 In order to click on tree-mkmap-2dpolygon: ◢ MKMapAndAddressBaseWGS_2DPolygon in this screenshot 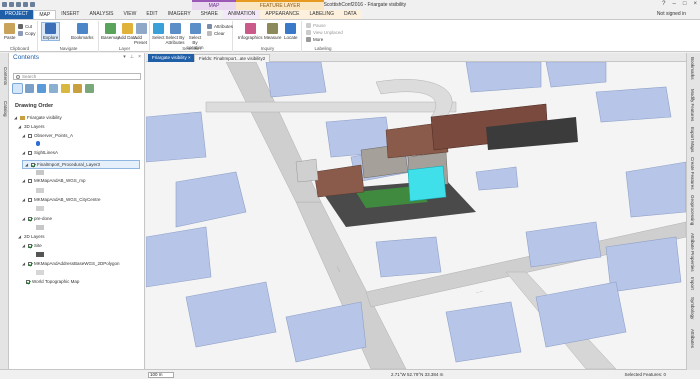, I will do `click(71, 263)`.